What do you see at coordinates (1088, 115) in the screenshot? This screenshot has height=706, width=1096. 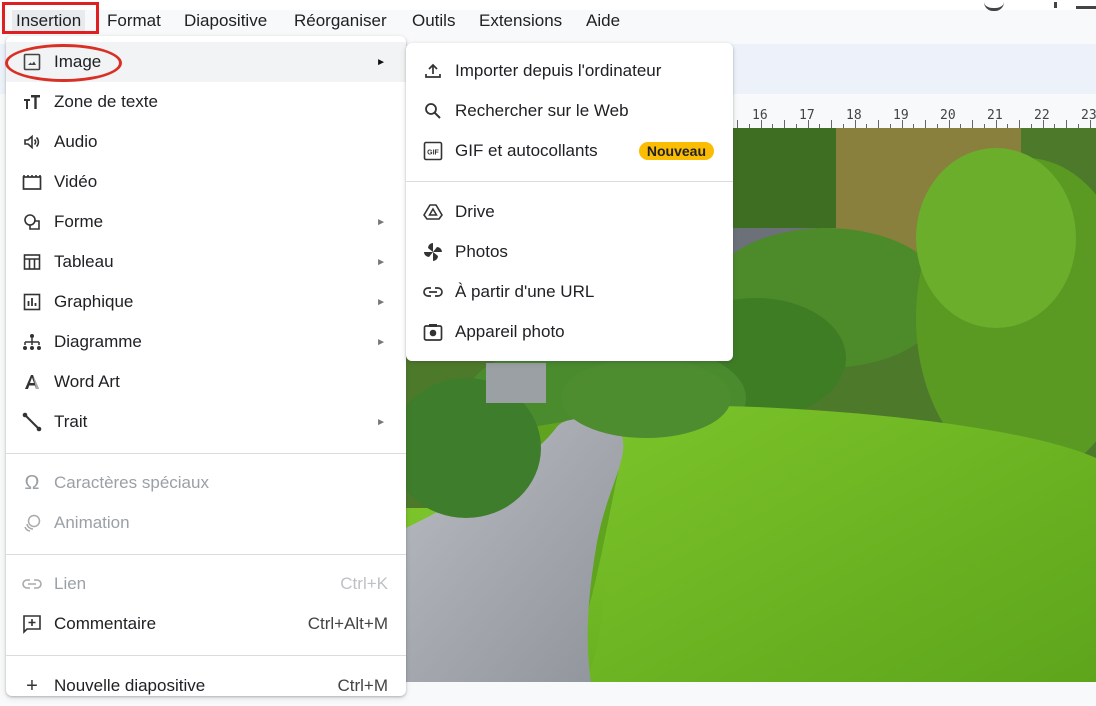 I see `ruler-label: 23` at bounding box center [1088, 115].